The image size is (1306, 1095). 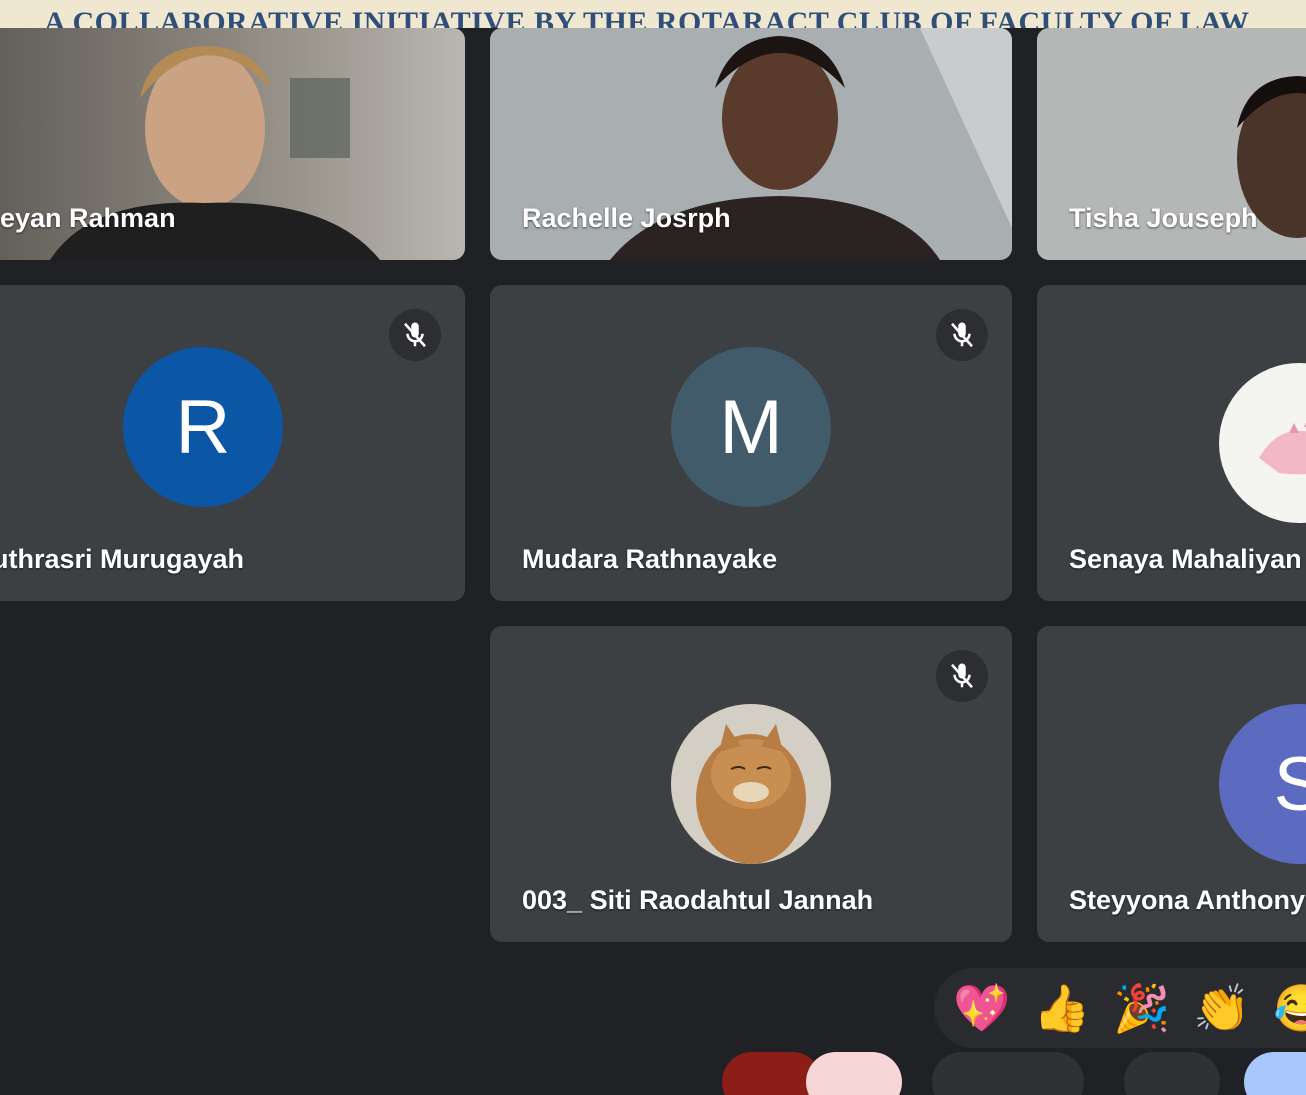 What do you see at coordinates (1185, 559) in the screenshot?
I see `participant-name: Senaya Mahaliyan` at bounding box center [1185, 559].